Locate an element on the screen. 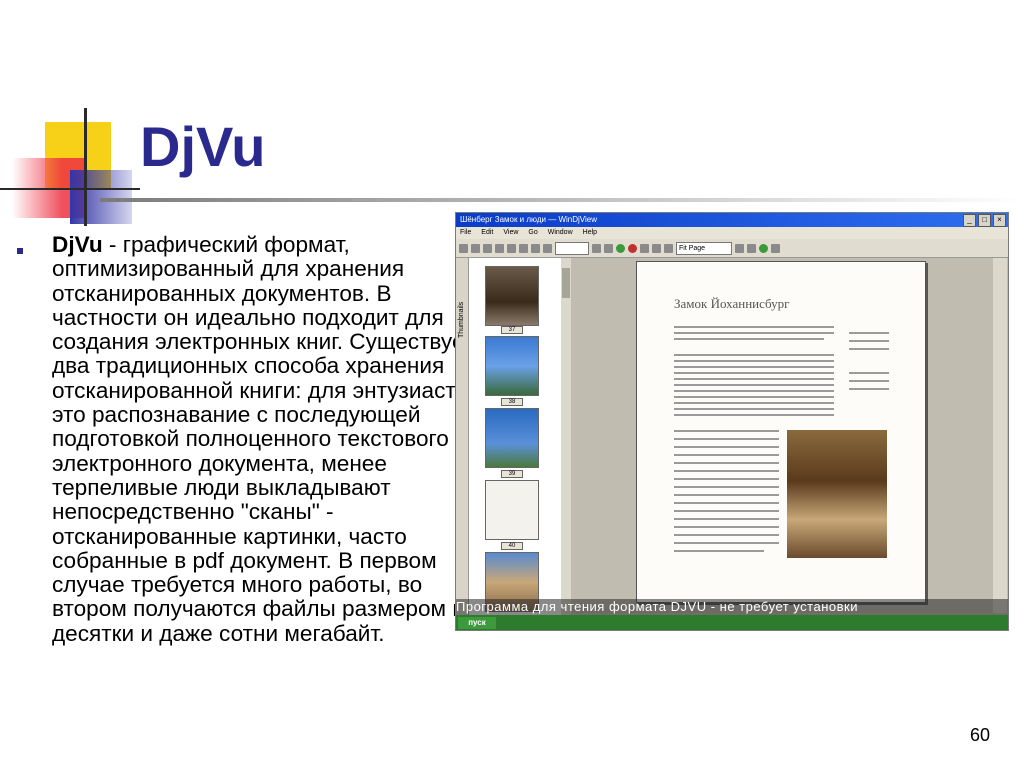 The width and height of the screenshot is (1024, 767). window-titlebar: Шёнберг Замок и люди — WinDjView _ □ × is located at coordinates (732, 220).